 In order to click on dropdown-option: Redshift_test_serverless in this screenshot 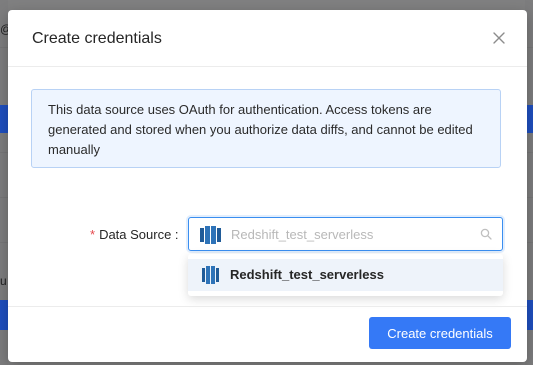, I will do `click(345, 275)`.